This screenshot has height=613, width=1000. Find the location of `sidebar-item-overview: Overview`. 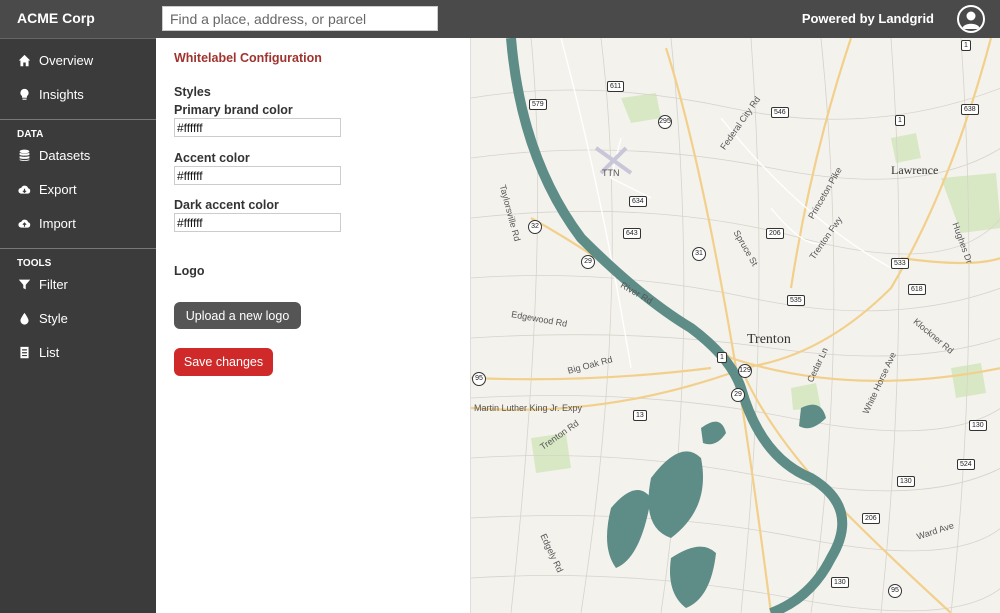

sidebar-item-overview: Overview is located at coordinates (78, 60).